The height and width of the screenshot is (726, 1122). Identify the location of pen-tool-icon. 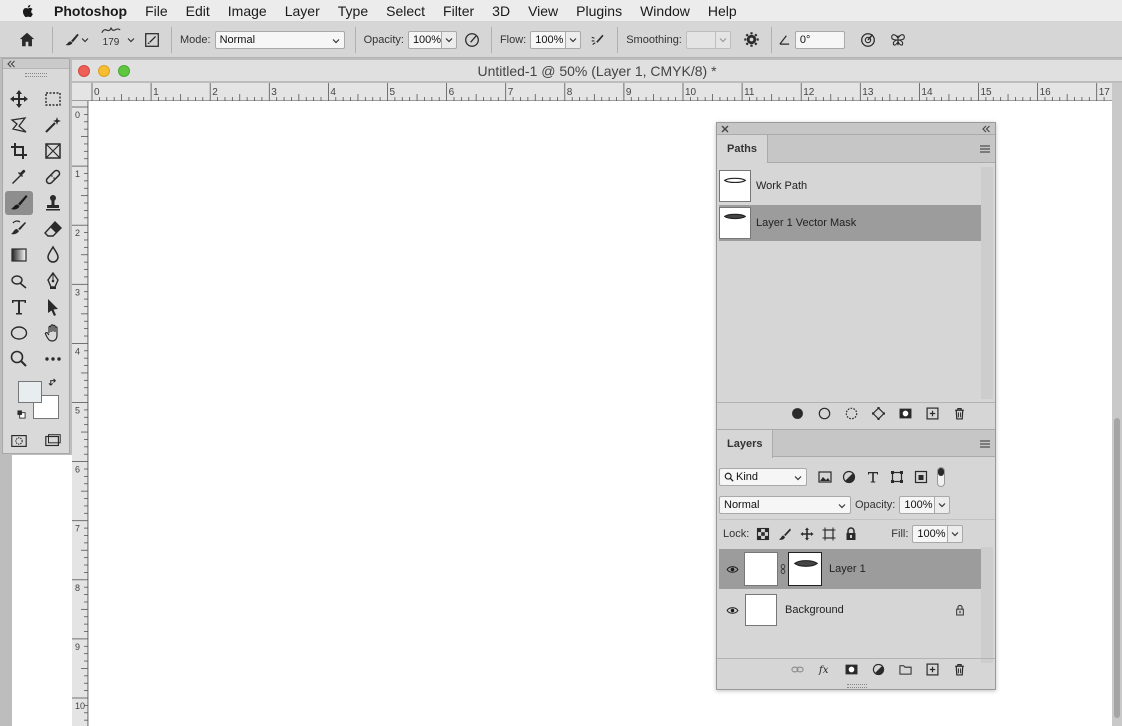
(53, 281).